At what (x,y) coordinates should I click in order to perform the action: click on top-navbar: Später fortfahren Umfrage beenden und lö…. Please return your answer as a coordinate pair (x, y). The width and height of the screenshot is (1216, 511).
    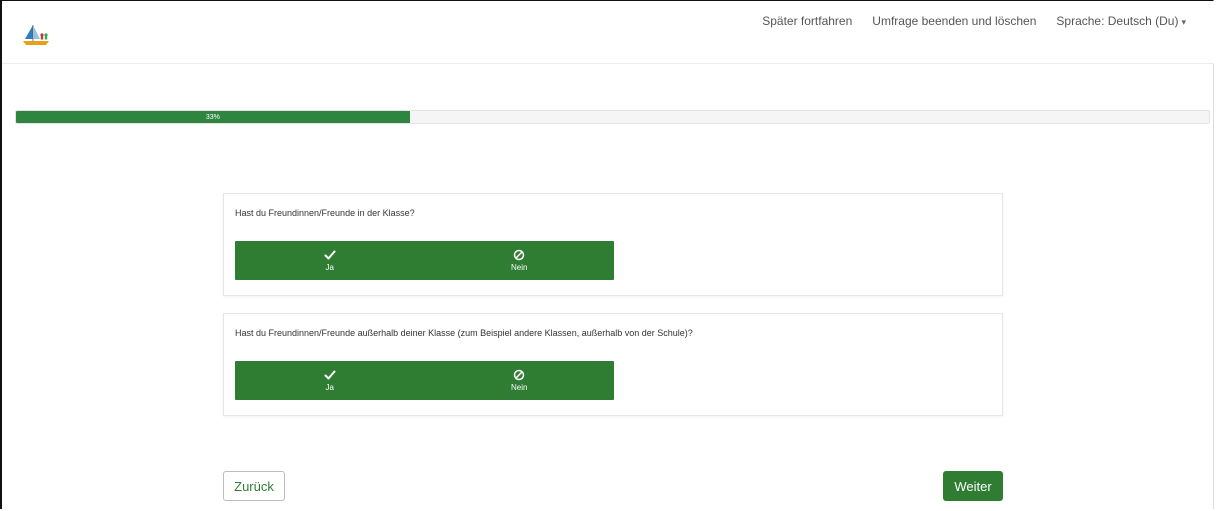
    Looking at the image, I should click on (608, 32).